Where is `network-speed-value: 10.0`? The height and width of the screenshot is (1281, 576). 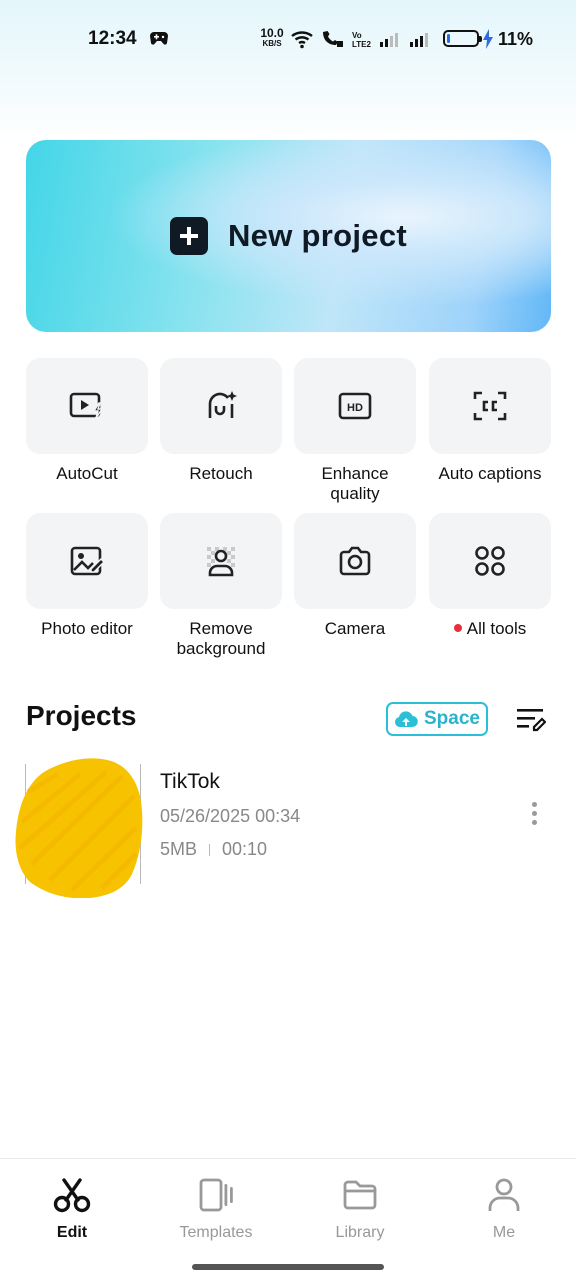 network-speed-value: 10.0 is located at coordinates (272, 33).